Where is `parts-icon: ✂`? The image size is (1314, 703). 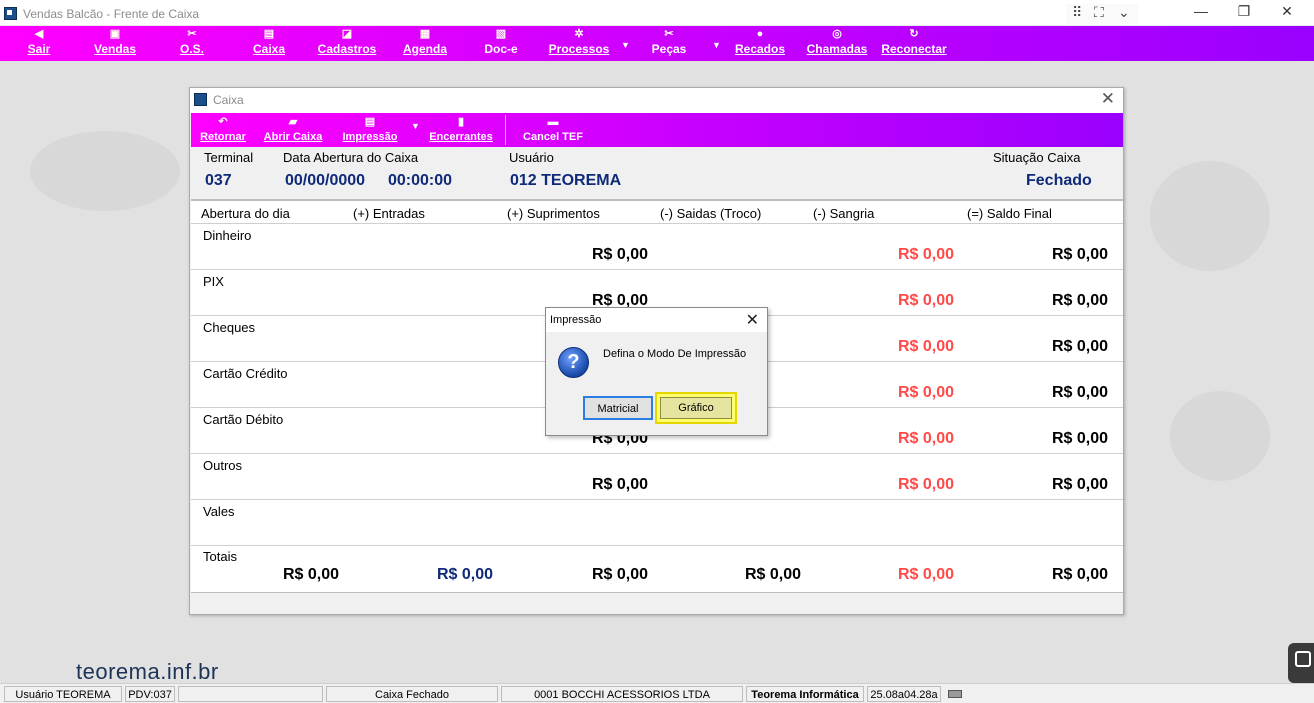 parts-icon: ✂ is located at coordinates (669, 34).